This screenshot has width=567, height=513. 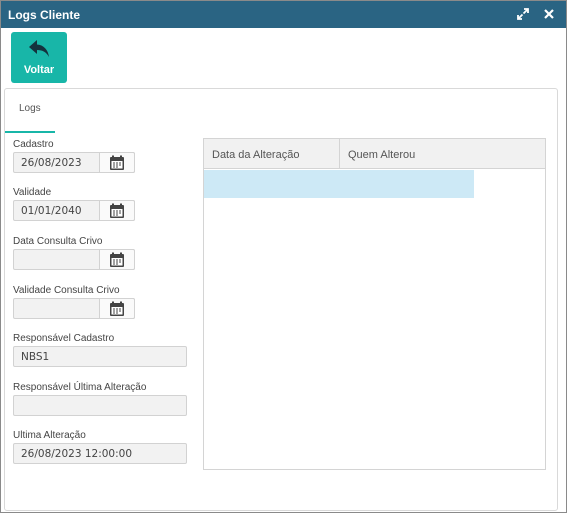 I want to click on validade-consulta-crivo-date-field, so click(x=74, y=308).